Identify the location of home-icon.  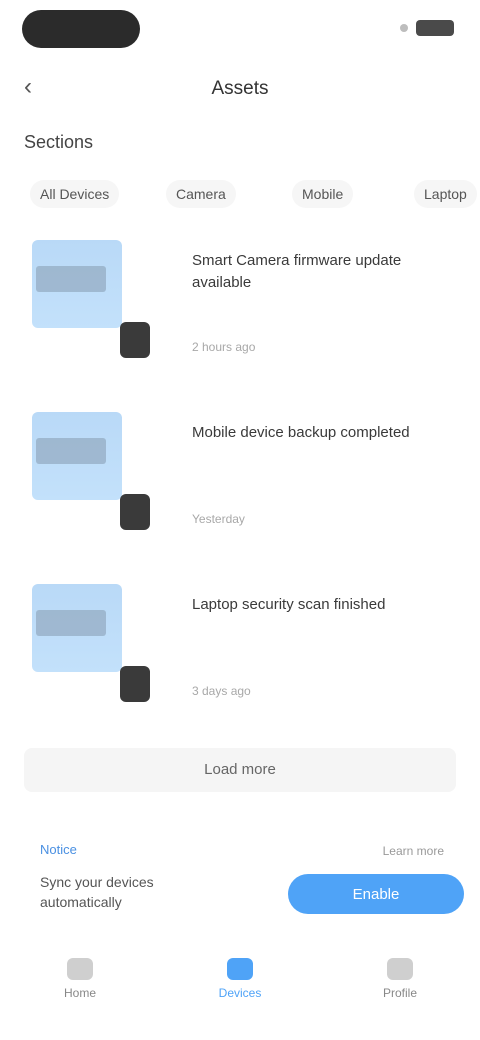
(80, 969).